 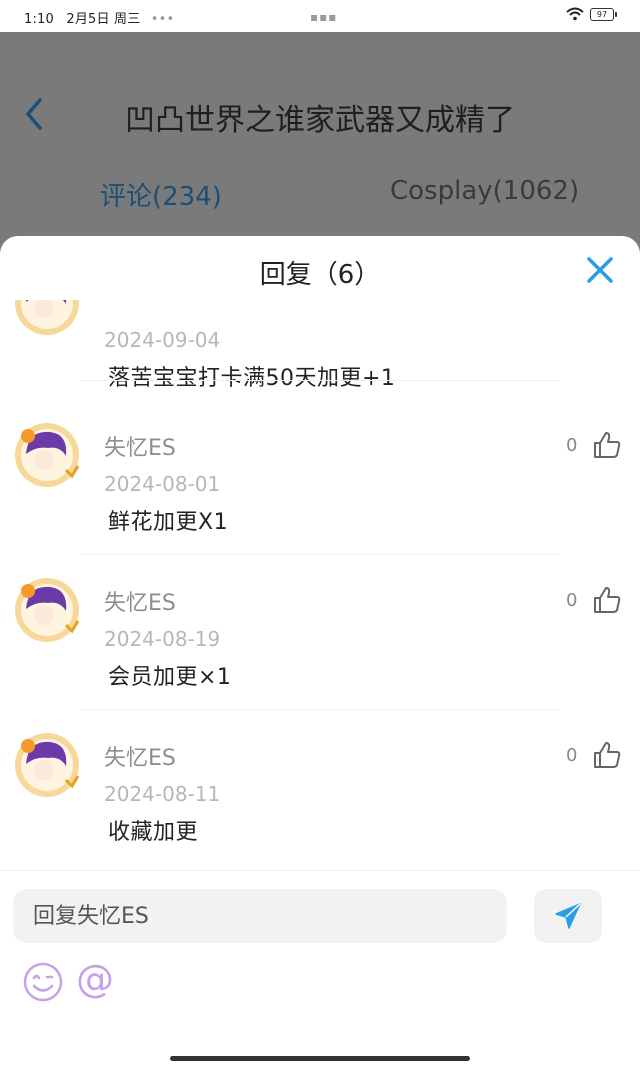 I want to click on list-item: 失忆ES 2024-08-19 会员加更×1 0, so click(x=320, y=632).